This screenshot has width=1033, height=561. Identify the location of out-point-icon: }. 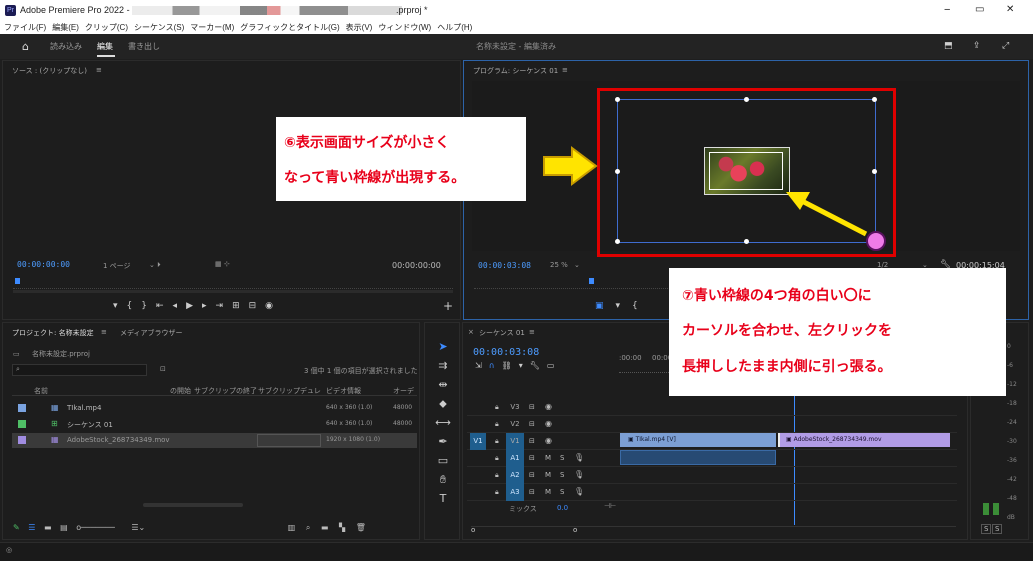
(148, 306).